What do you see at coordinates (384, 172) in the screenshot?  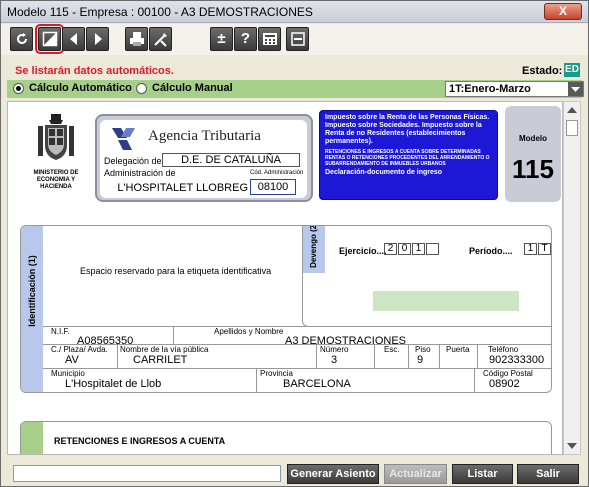 I see `declaracion-text: Declaración-documento de ingreso` at bounding box center [384, 172].